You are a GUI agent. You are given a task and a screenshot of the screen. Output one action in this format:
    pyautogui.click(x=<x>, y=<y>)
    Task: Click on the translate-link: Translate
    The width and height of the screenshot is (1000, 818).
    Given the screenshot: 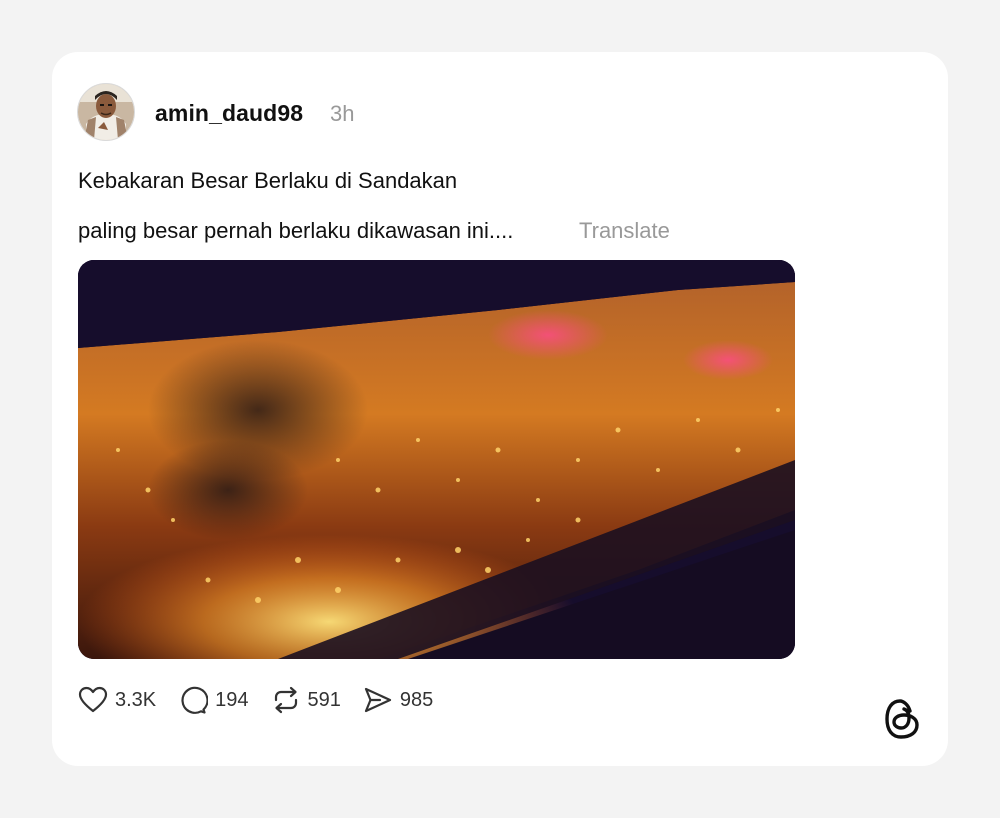 What is the action you would take?
    pyautogui.click(x=624, y=231)
    